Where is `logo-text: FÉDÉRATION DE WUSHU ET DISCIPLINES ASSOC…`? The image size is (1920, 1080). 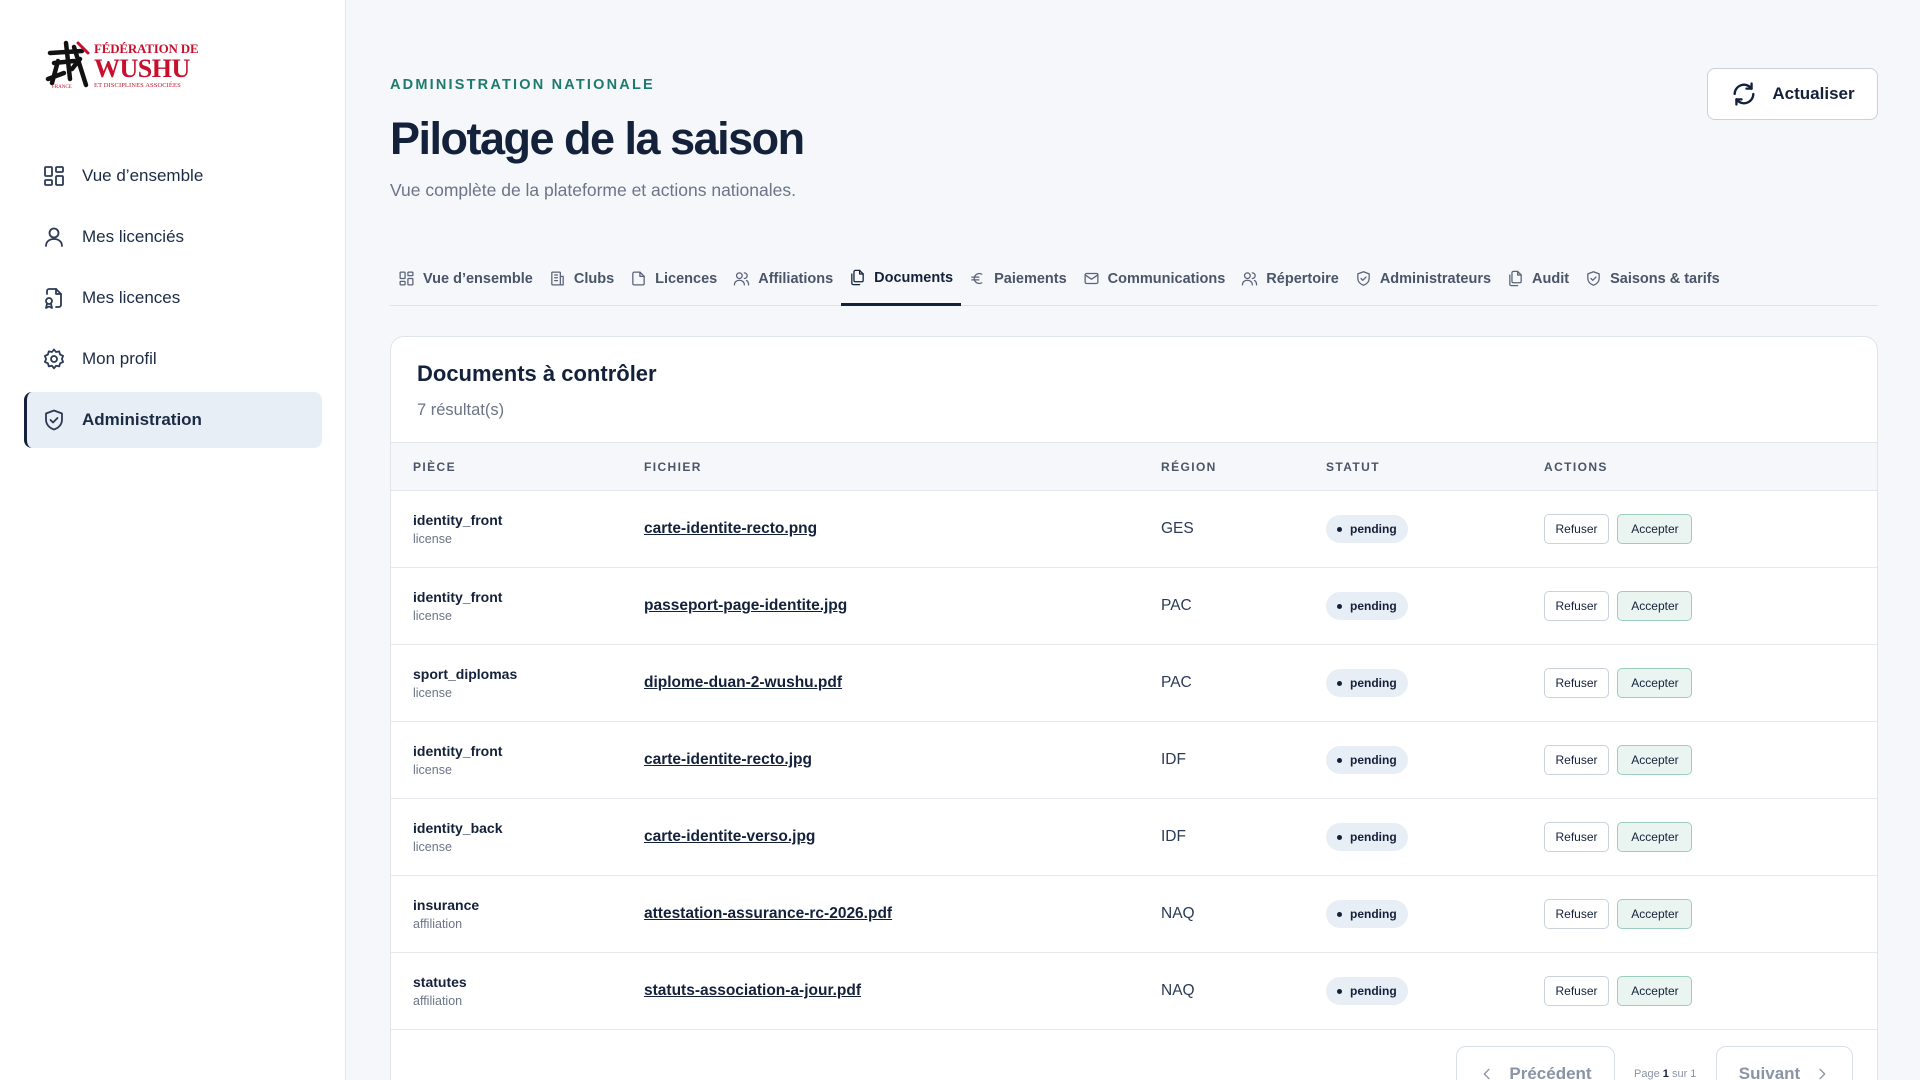 logo-text: FÉDÉRATION DE WUSHU ET DISCIPLINES ASSOC… is located at coordinates (146, 66).